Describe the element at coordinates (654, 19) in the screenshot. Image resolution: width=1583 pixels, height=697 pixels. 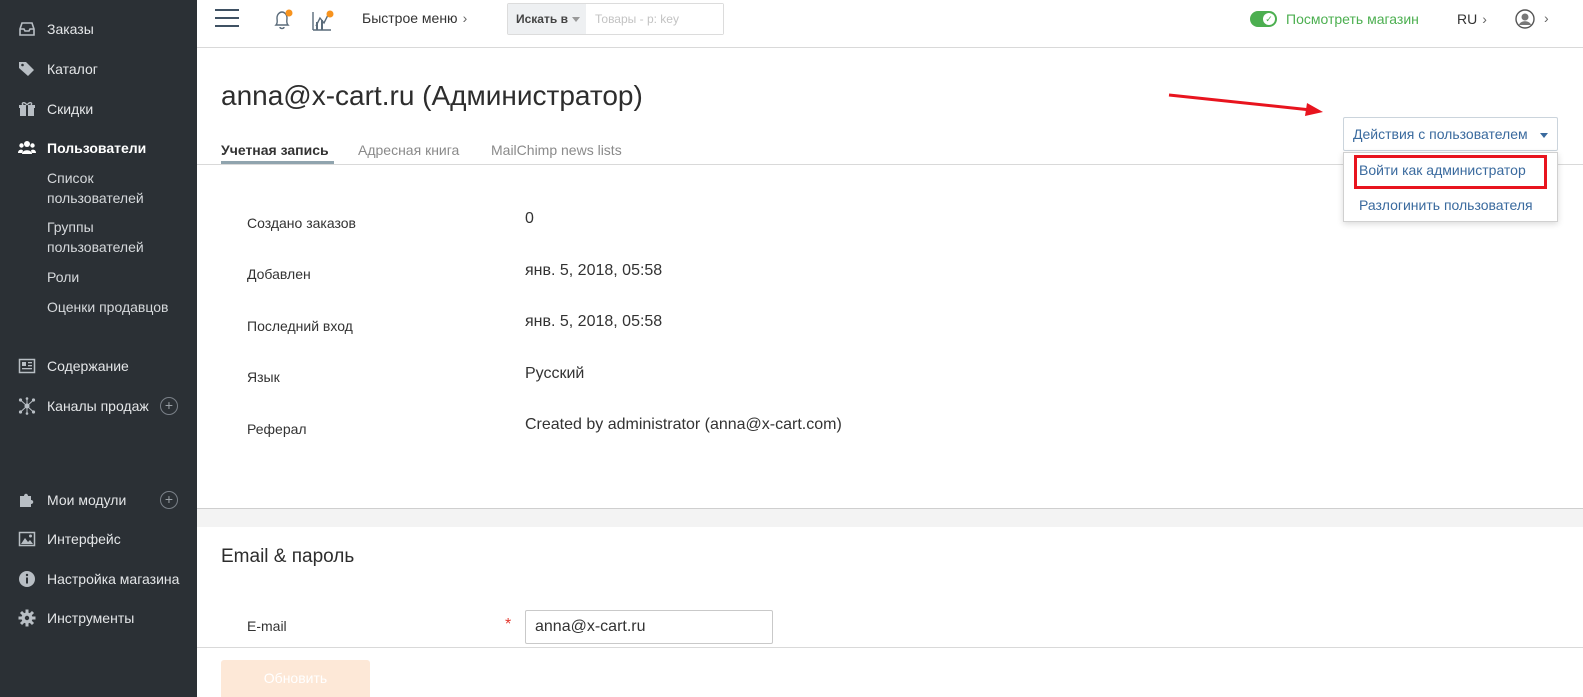
I see `search-input` at that location.